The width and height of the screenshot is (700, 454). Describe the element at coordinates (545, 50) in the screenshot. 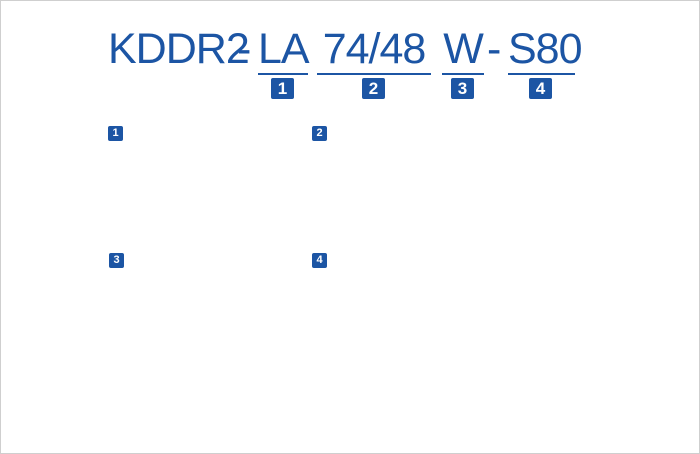

I see `code-segment-4: S80` at that location.